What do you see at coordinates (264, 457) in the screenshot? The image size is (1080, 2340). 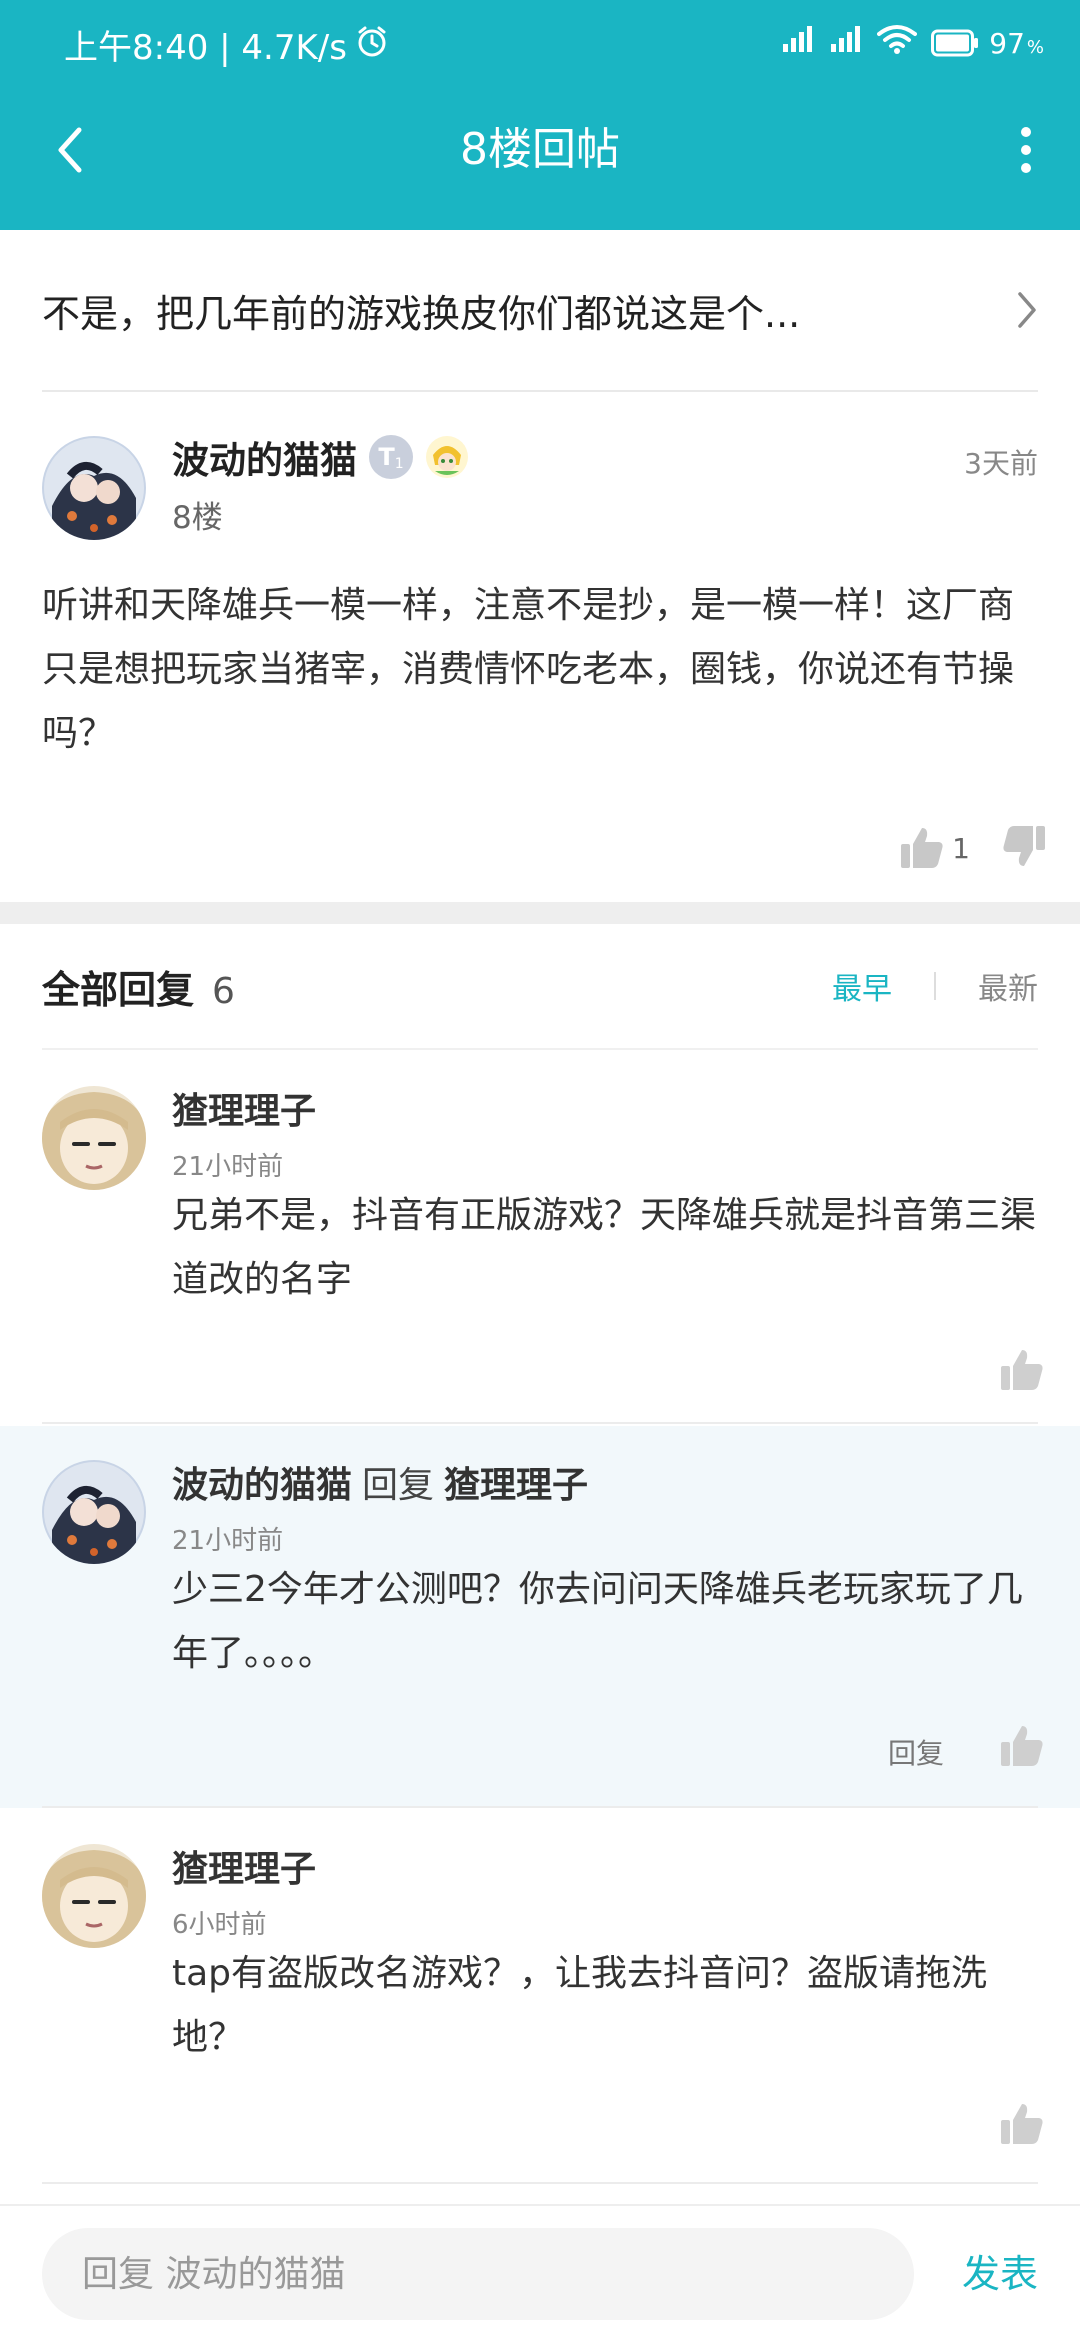 I see `post-author-name: 波动的猫猫` at bounding box center [264, 457].